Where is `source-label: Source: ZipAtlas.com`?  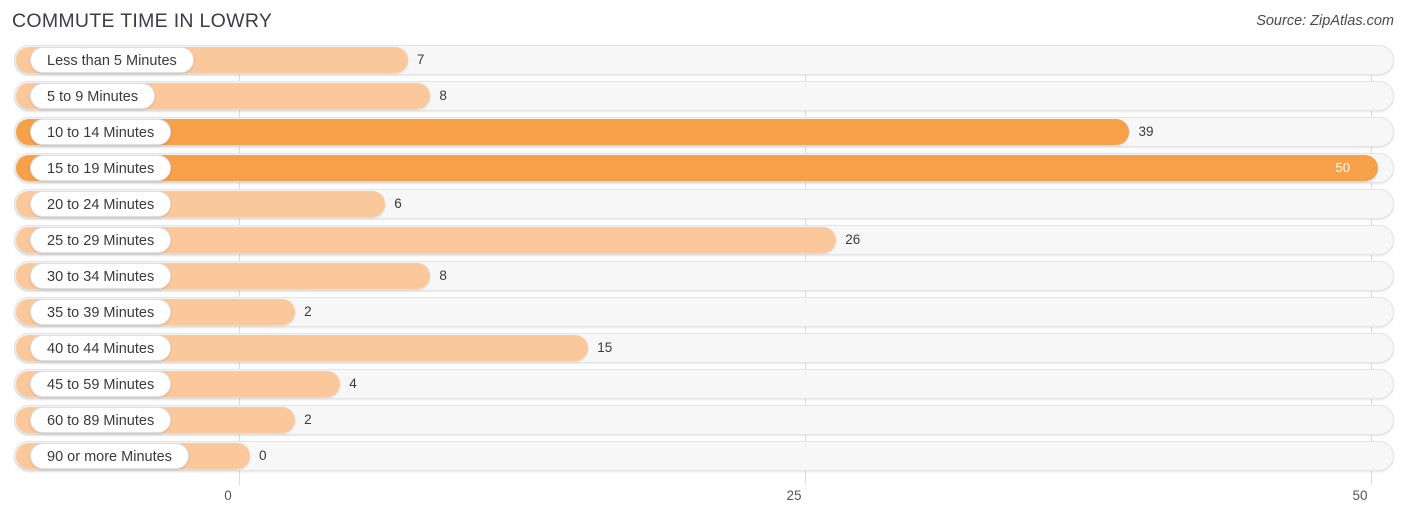 source-label: Source: ZipAtlas.com is located at coordinates (1325, 21).